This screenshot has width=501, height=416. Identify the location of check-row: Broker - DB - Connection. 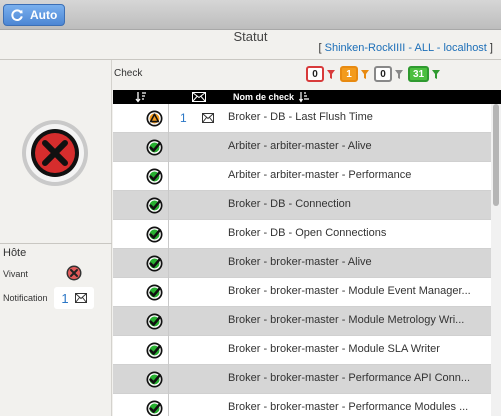
(302, 205).